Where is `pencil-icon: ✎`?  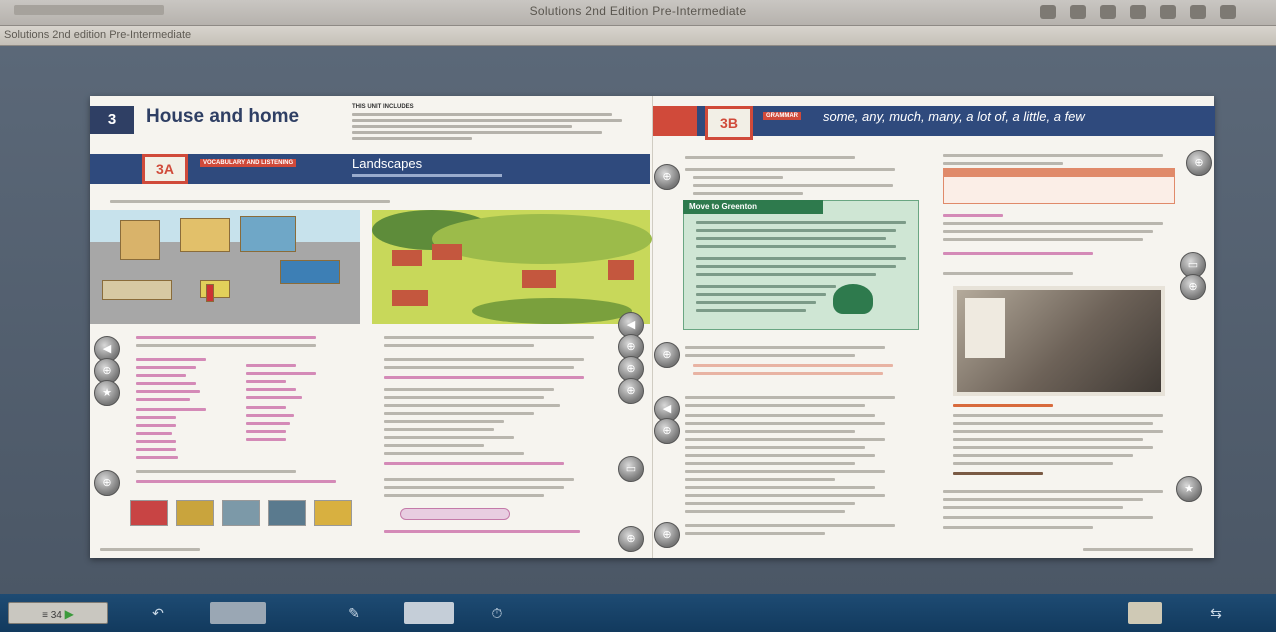
pencil-icon: ✎ is located at coordinates (354, 613).